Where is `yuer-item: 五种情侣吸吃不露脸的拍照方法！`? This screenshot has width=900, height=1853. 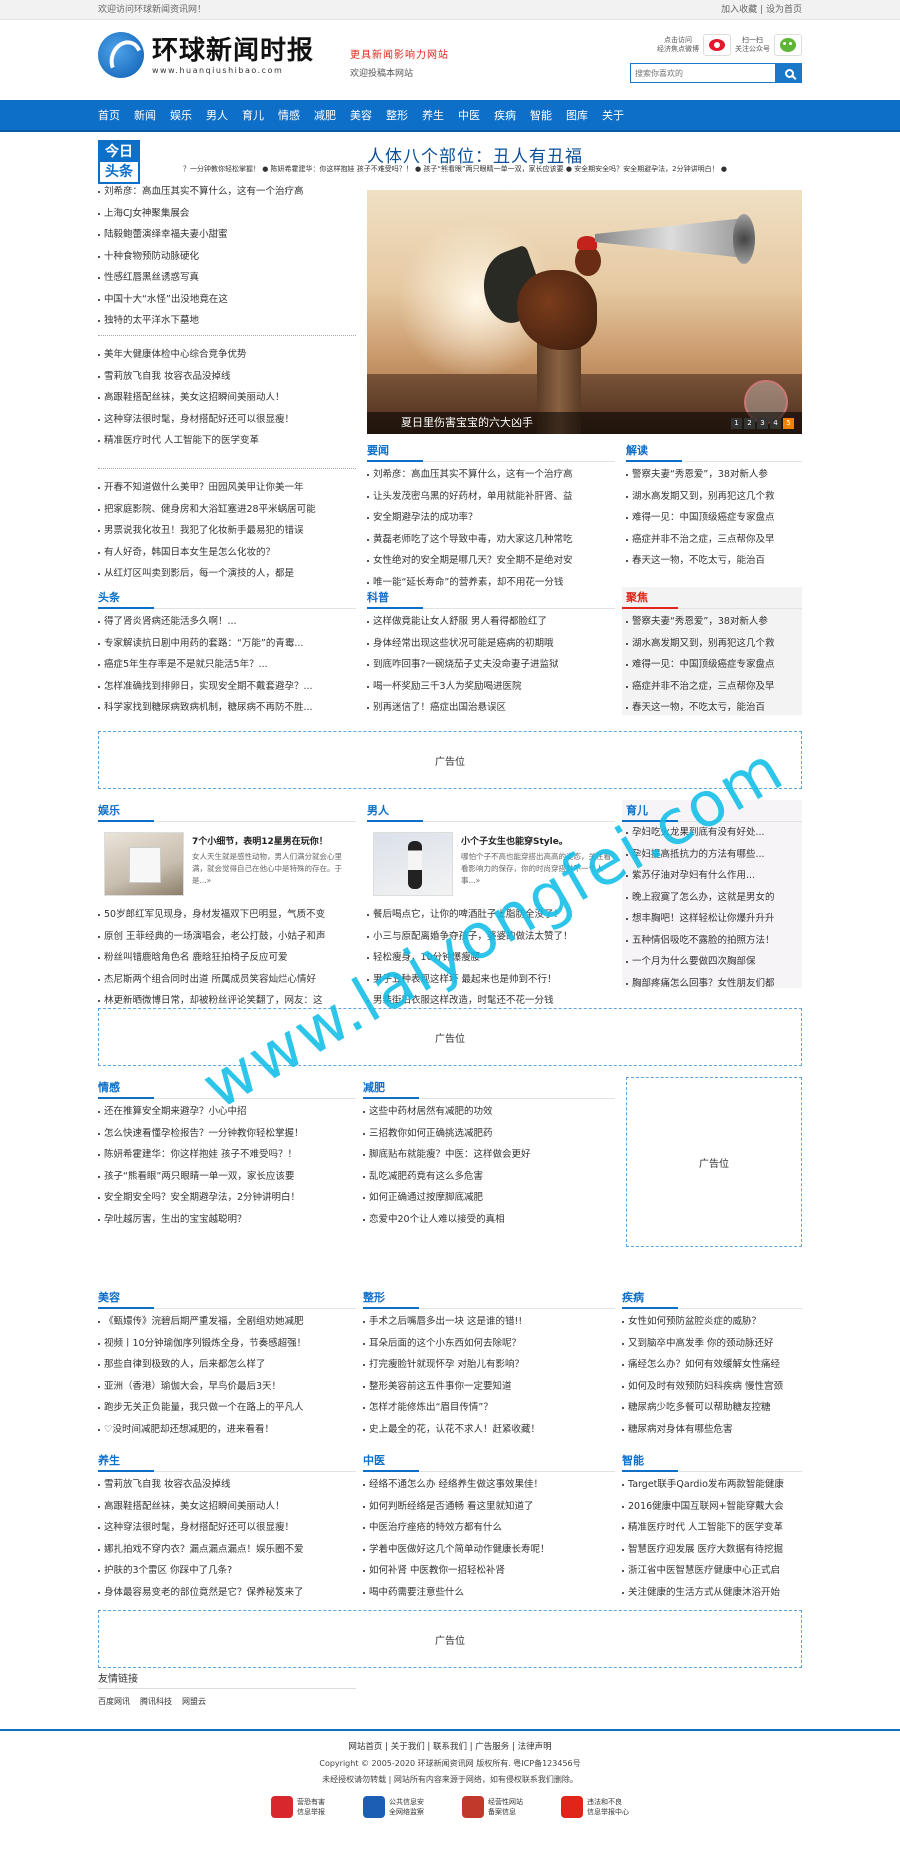 yuer-item: 五种情侣吸吃不露脸的拍照方法！ is located at coordinates (714, 941).